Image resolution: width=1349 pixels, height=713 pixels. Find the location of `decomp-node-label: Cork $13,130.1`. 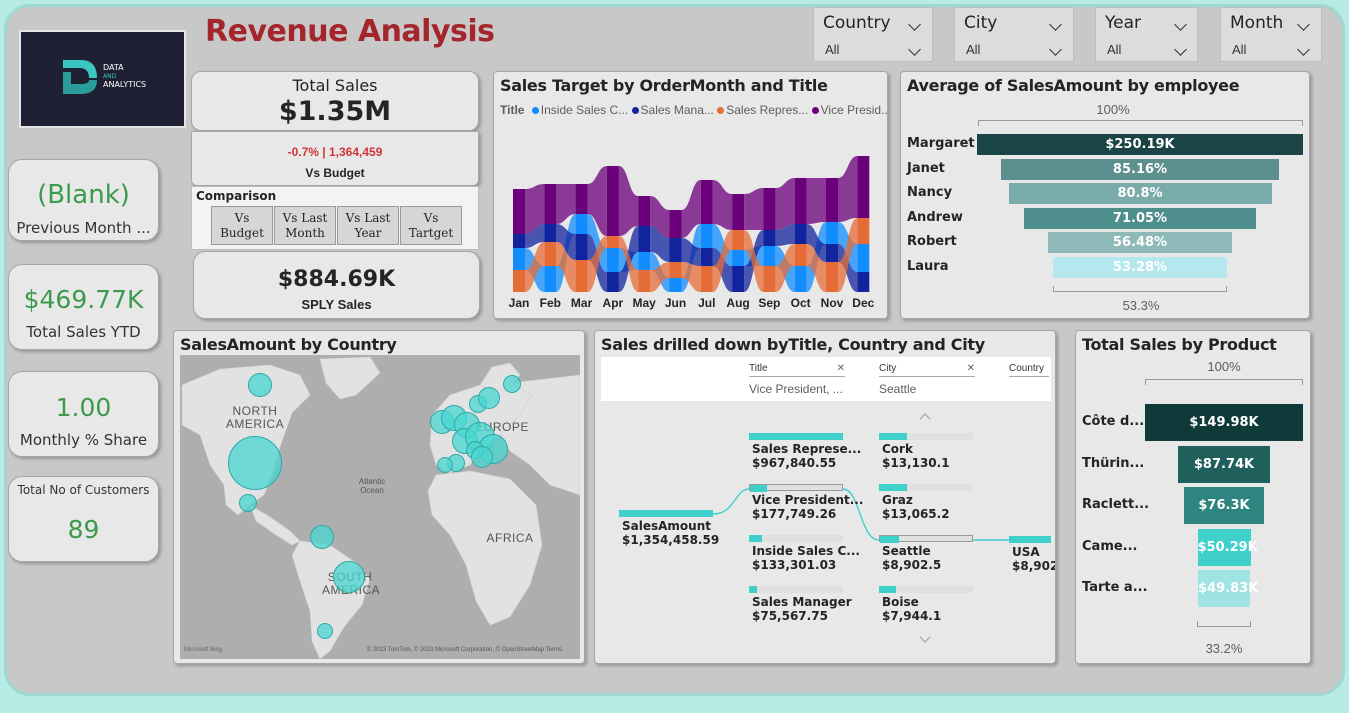

decomp-node-label: Cork $13,130.1 is located at coordinates (916, 456).